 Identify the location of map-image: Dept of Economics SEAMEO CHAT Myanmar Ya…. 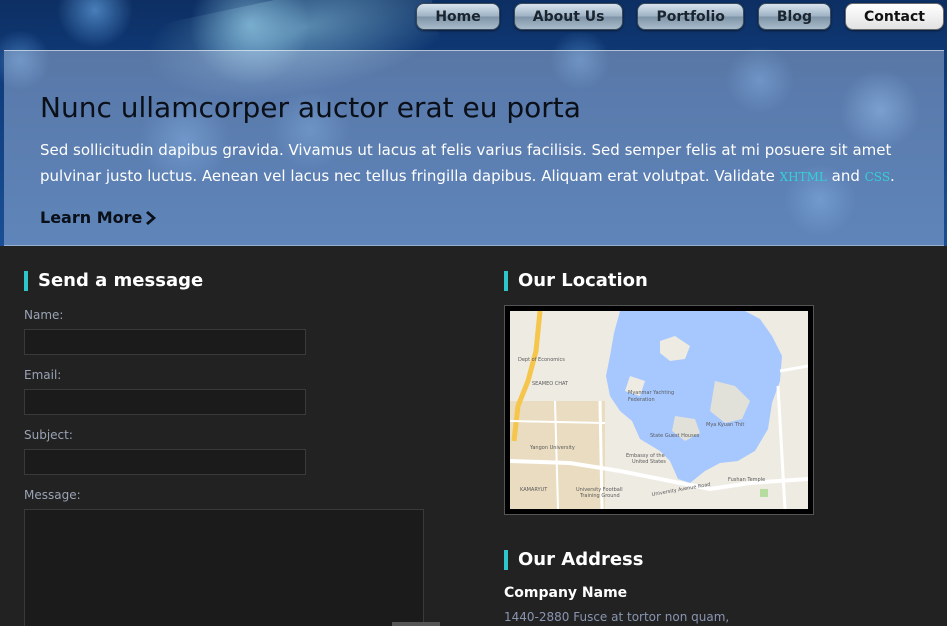
(659, 410).